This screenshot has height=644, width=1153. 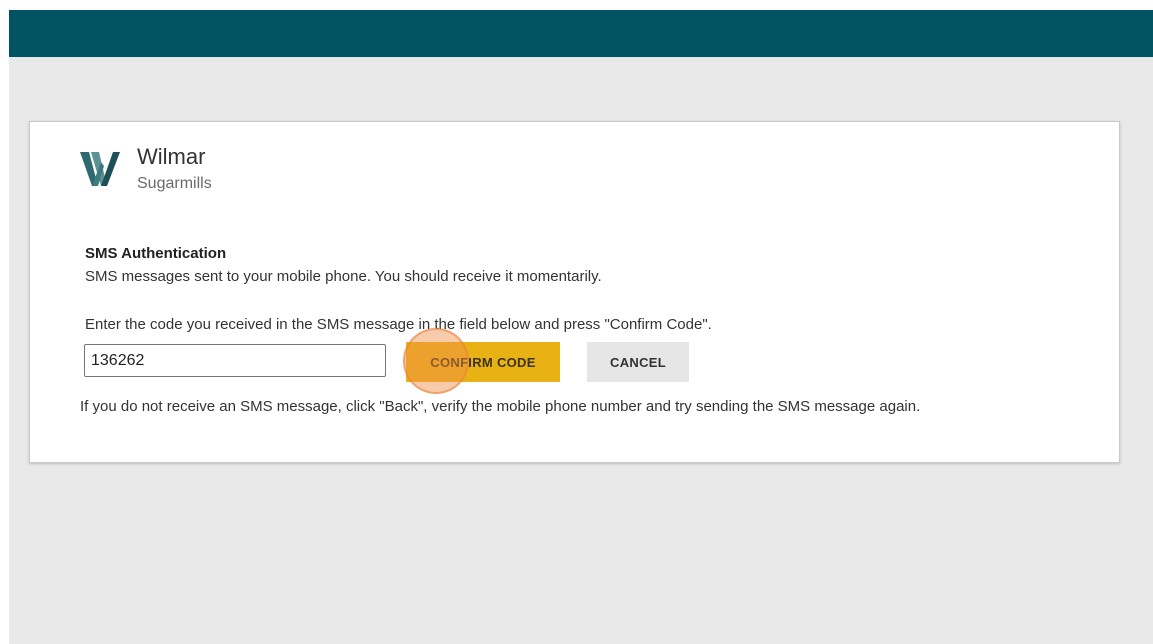 I want to click on header-bar, so click(x=581, y=33).